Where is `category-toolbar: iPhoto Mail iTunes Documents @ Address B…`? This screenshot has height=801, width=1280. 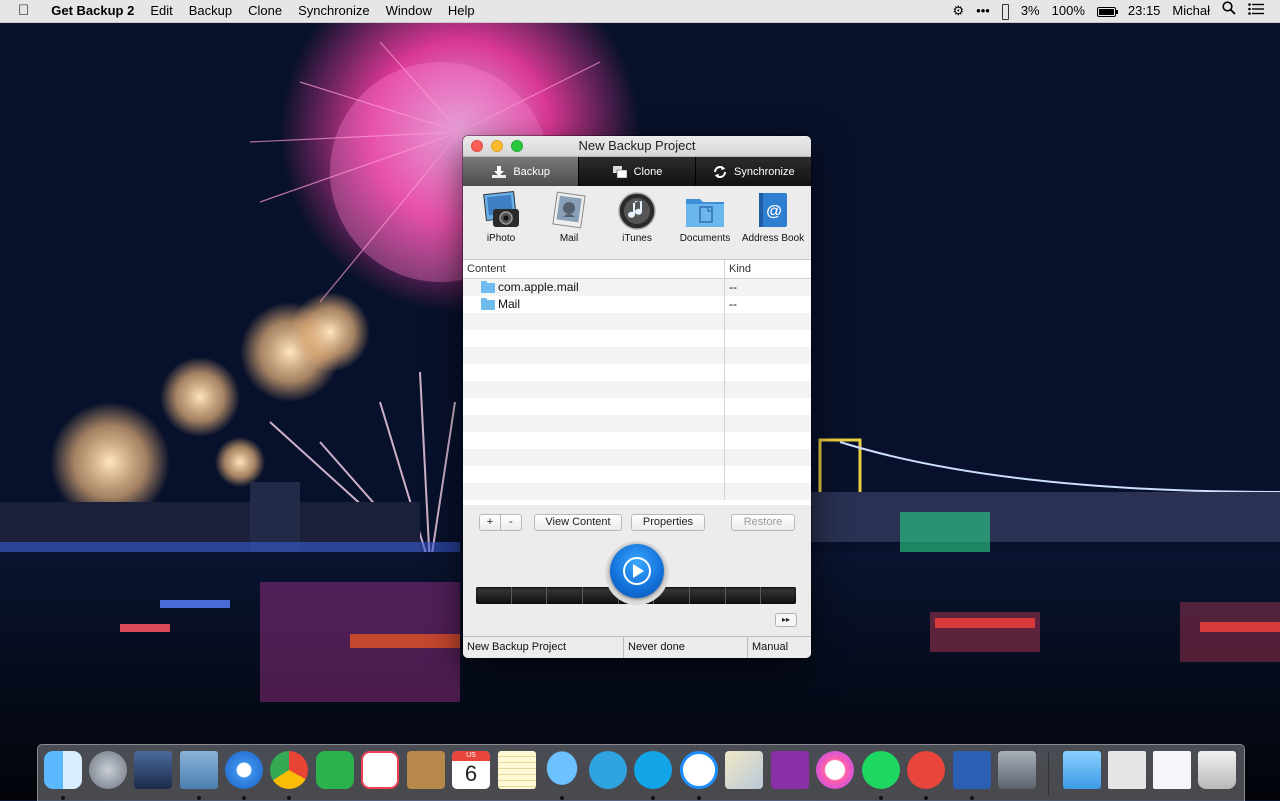
category-toolbar: iPhoto Mail iTunes Documents @ Address B… is located at coordinates (637, 222).